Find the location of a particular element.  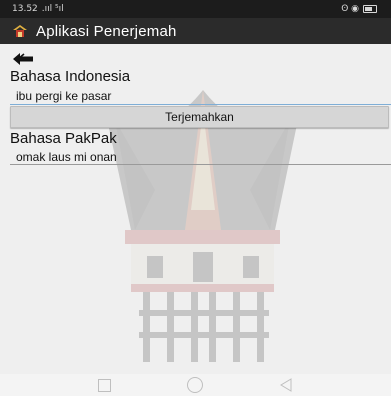

source-language-label: Bahasa Indonesia is located at coordinates (70, 76).